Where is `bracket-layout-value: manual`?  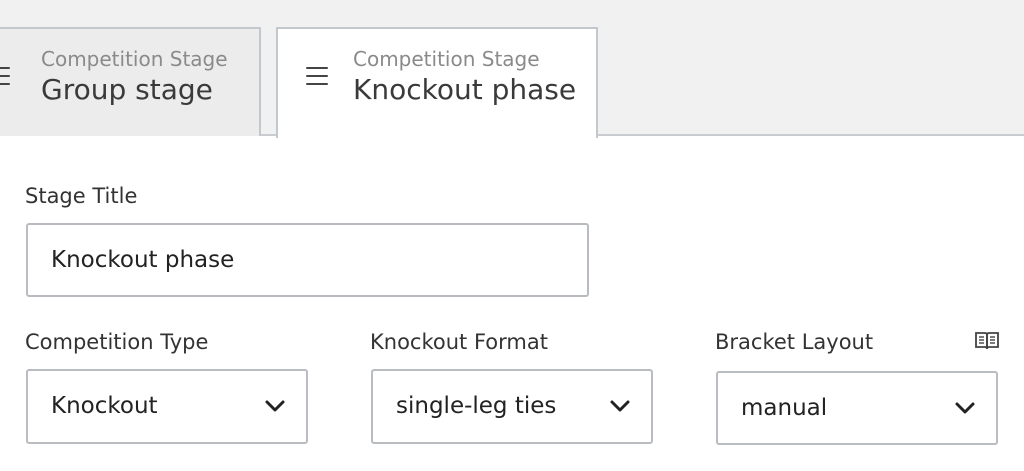
bracket-layout-value: manual is located at coordinates (784, 408).